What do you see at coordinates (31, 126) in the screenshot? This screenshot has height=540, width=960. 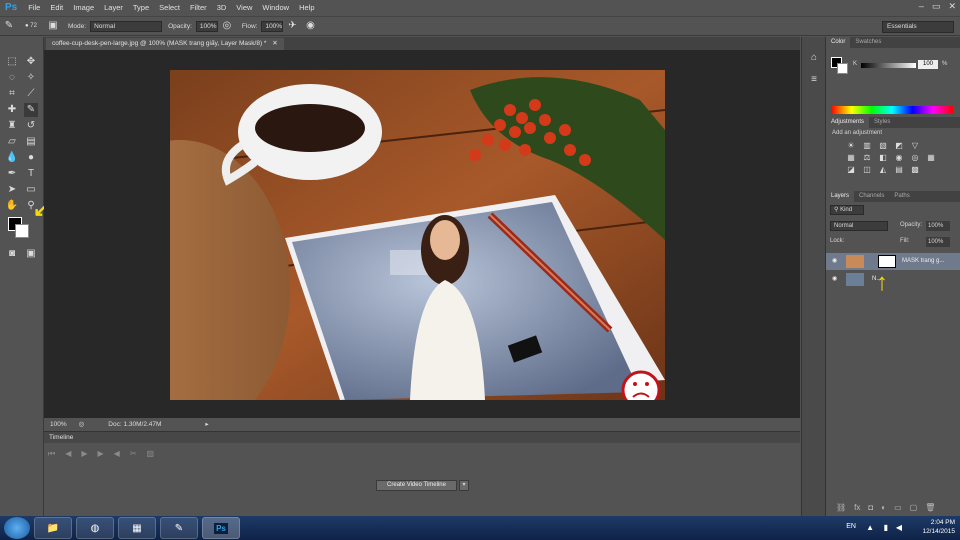 I see `history-brush-icon: ↺` at bounding box center [31, 126].